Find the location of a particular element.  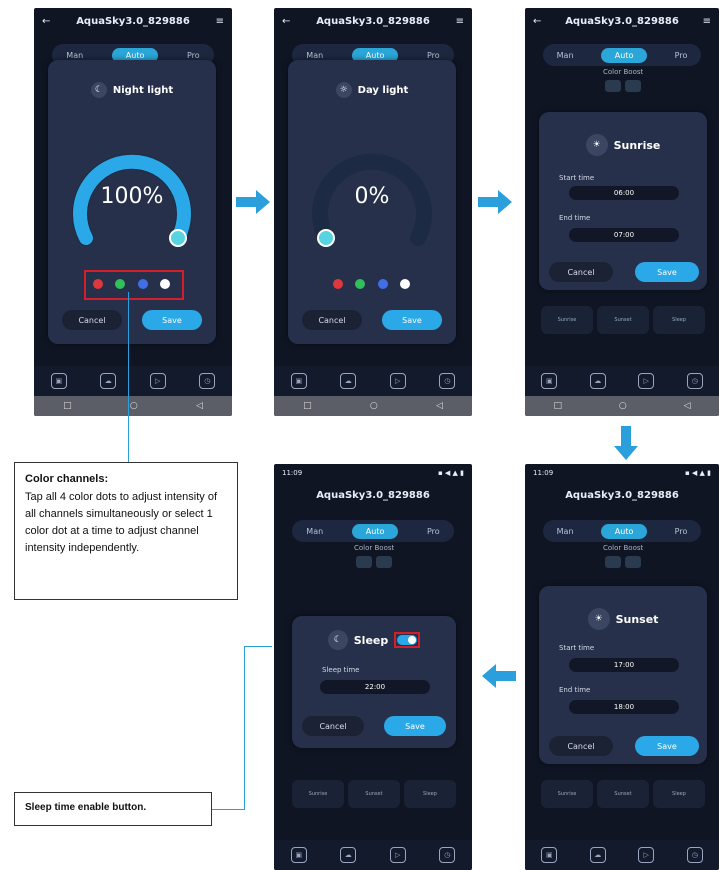

start-time-field: 17:00 is located at coordinates (624, 665).